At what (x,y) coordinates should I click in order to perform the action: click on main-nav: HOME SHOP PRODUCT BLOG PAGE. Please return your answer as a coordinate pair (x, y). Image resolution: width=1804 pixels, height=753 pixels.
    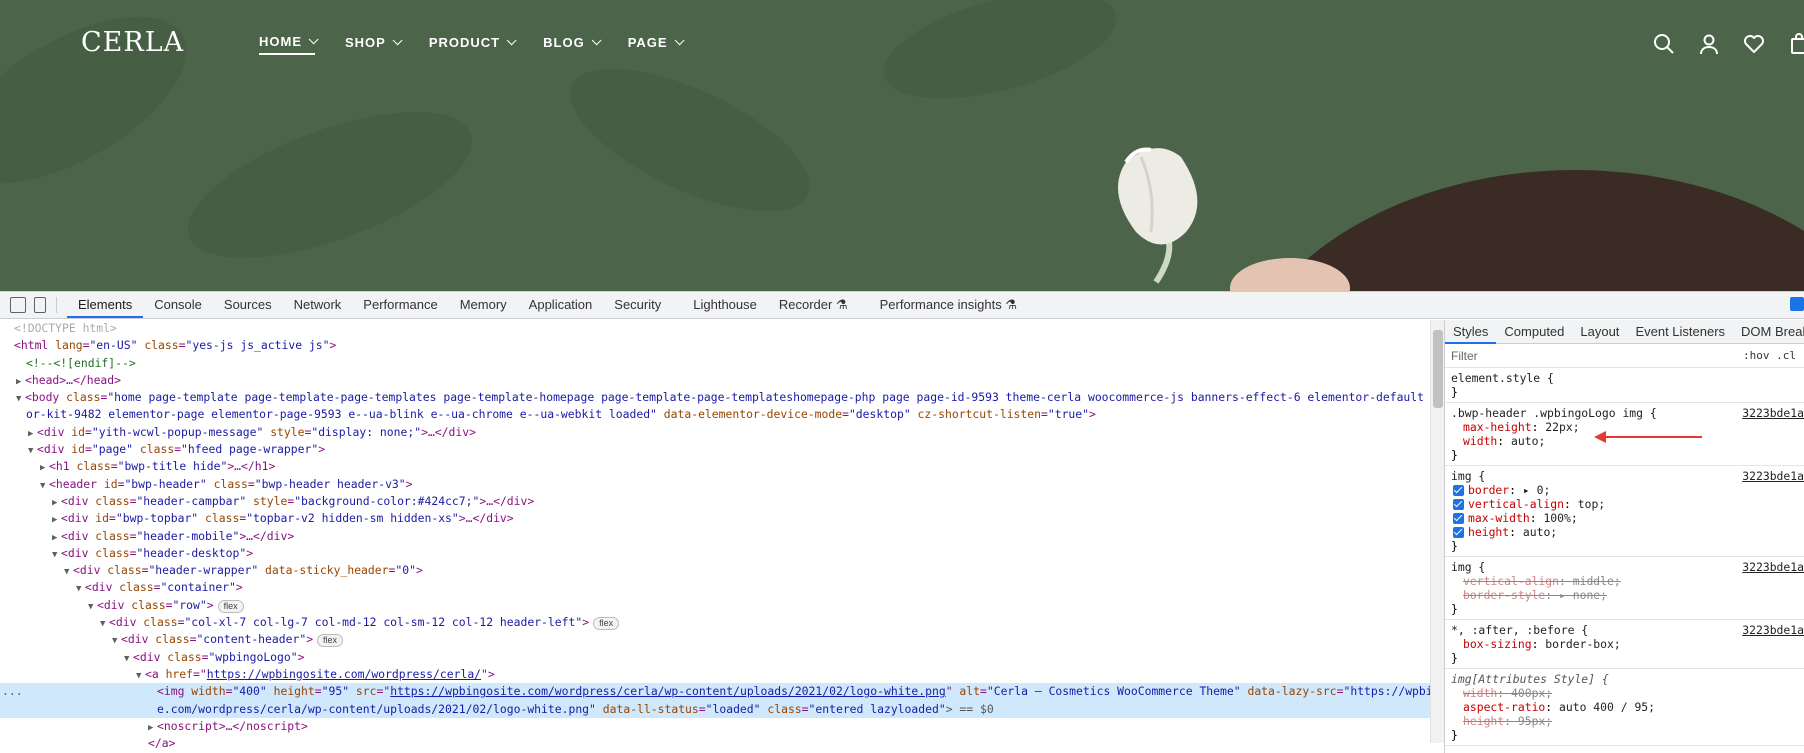
    Looking at the image, I should click on (472, 44).